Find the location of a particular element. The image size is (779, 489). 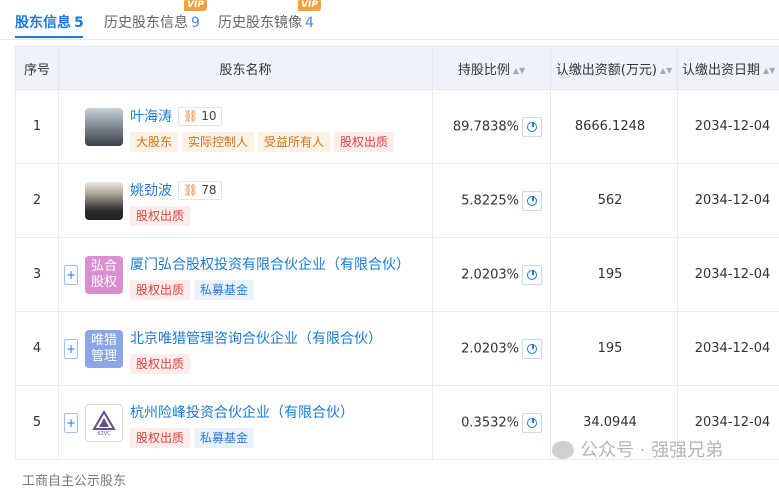

active-tab-indicator is located at coordinates (49, 37).